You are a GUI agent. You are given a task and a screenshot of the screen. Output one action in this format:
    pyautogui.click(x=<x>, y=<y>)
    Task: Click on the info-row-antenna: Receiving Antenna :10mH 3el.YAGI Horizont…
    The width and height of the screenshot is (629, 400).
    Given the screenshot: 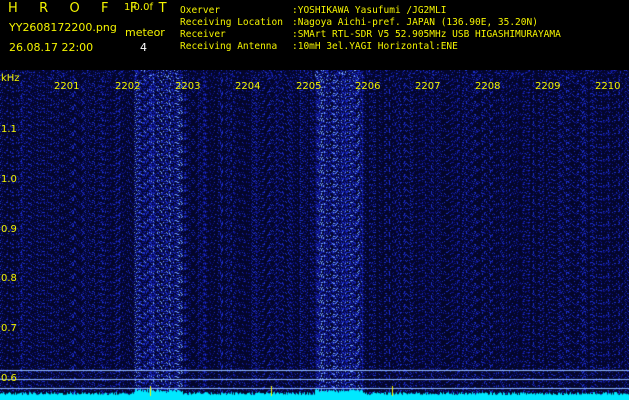 What is the action you would take?
    pyautogui.click(x=319, y=47)
    